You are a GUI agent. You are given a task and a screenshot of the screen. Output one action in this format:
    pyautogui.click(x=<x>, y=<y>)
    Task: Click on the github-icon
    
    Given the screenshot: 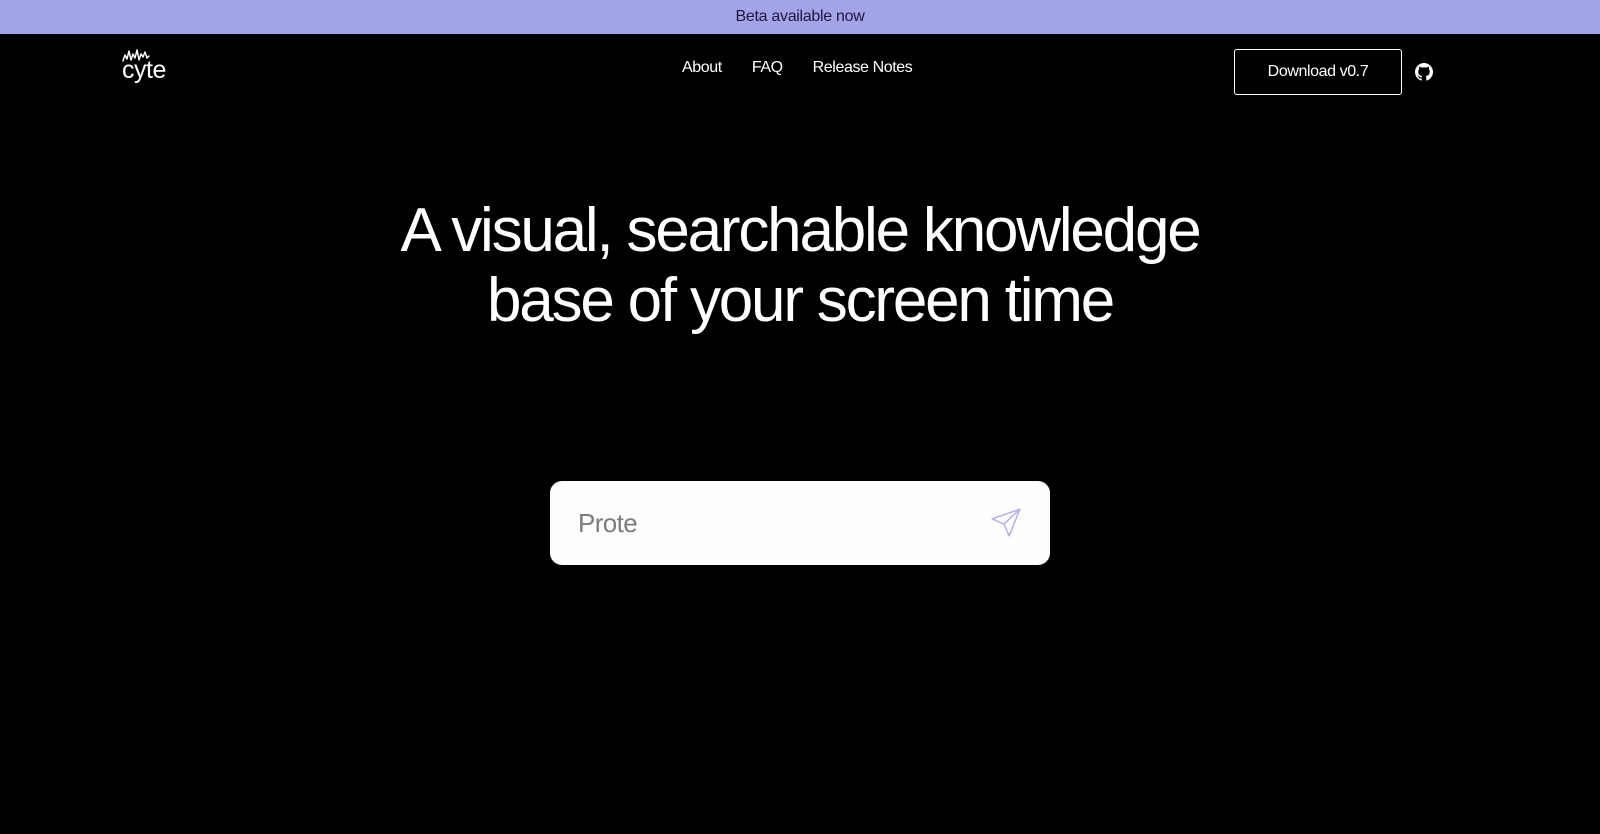 What is the action you would take?
    pyautogui.click(x=1424, y=72)
    